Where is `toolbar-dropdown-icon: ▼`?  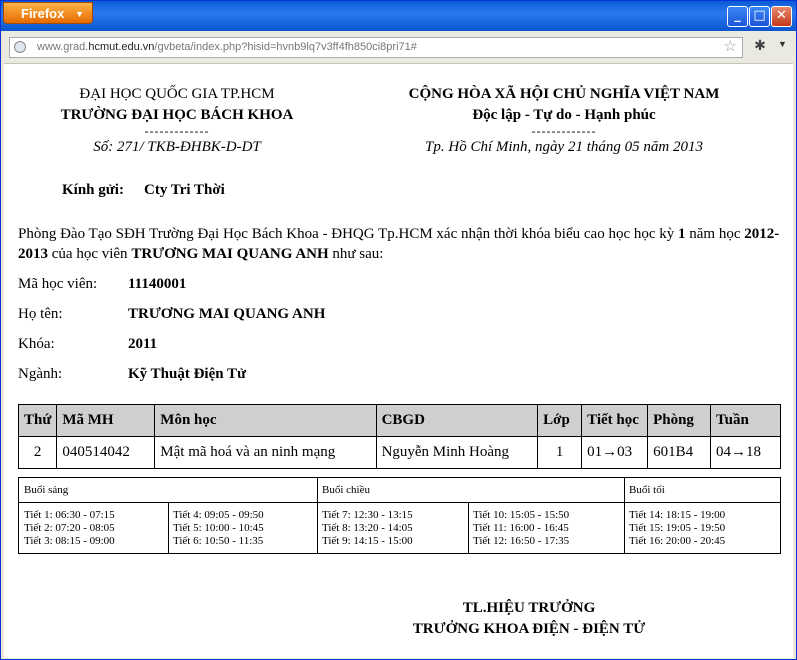
toolbar-dropdown-icon: ▼ is located at coordinates (782, 44).